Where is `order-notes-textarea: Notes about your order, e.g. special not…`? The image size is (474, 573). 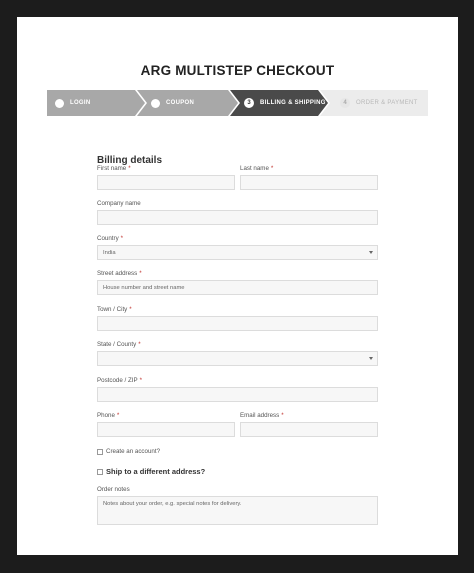
order-notes-textarea: Notes about your order, e.g. special not… is located at coordinates (237, 510).